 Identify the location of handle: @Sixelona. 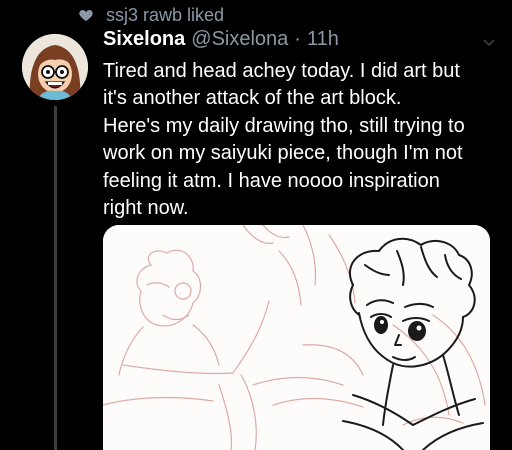
(239, 39).